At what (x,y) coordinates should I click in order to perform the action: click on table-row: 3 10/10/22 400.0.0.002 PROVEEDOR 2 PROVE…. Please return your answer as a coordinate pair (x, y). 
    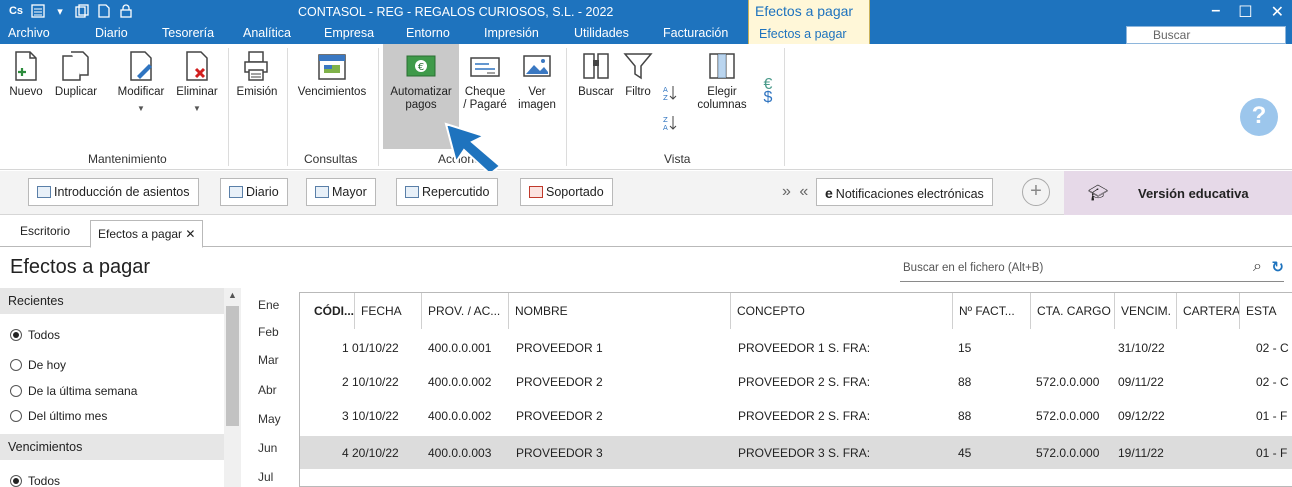
    Looking at the image, I should click on (796, 415).